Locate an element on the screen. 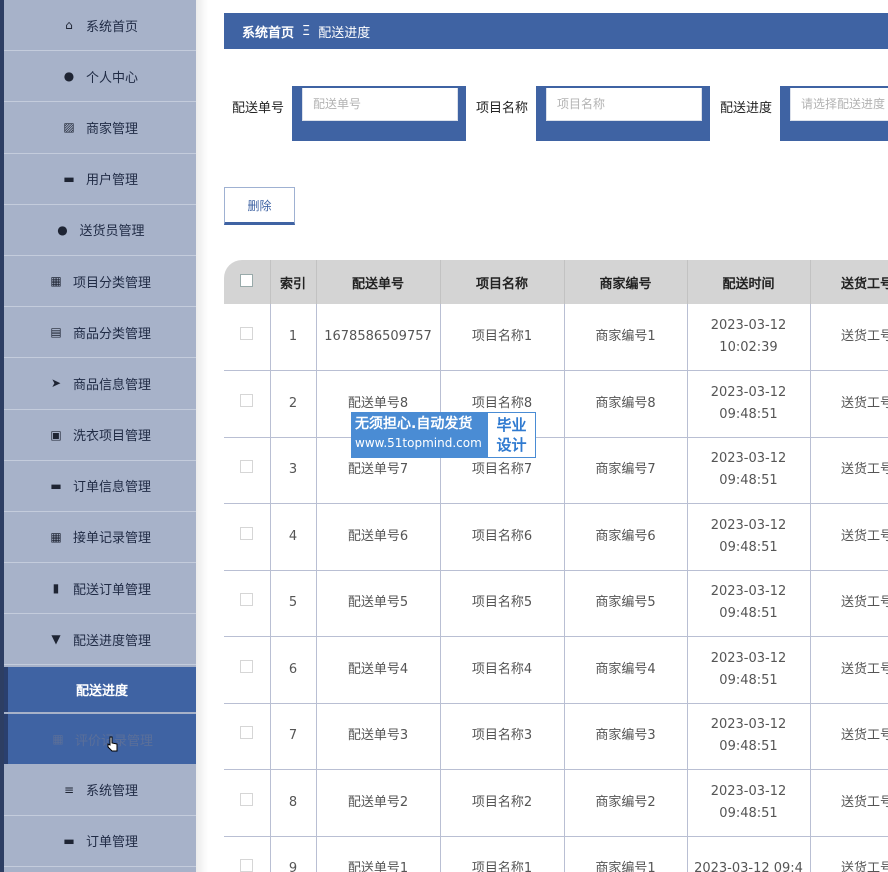 Image resolution: width=888 pixels, height=872 pixels. table-cell: 项目名称4 is located at coordinates (502, 670).